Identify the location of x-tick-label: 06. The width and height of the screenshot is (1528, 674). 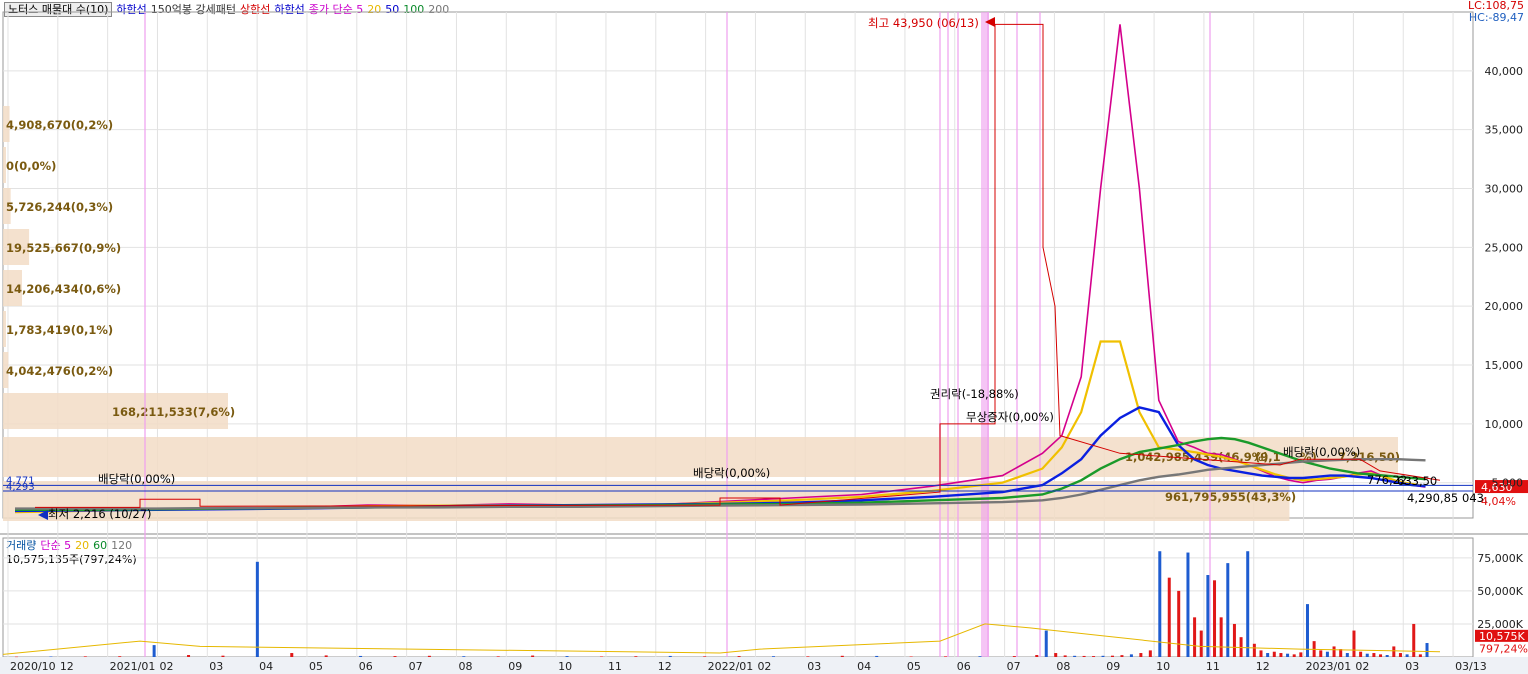
(964, 666).